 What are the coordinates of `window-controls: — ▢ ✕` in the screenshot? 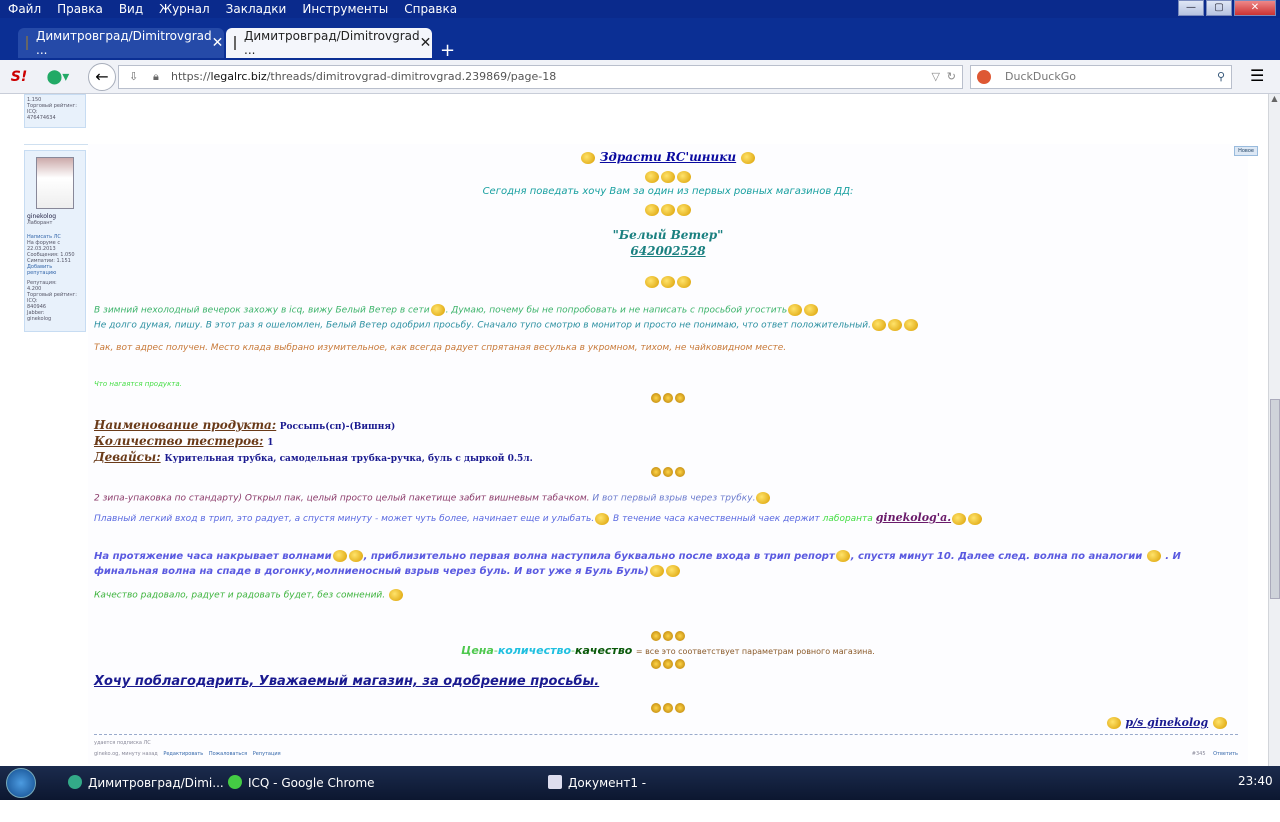 It's located at (1227, 8).